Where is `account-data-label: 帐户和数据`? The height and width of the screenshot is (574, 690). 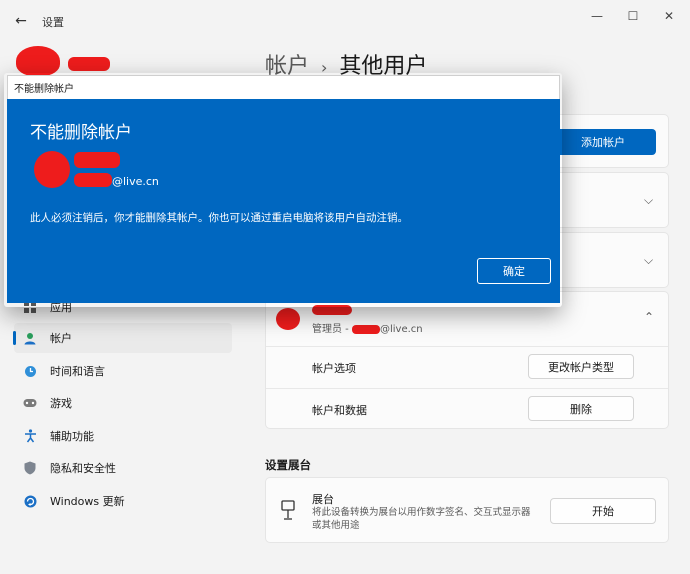
account-data-label: 帐户和数据 is located at coordinates (339, 410).